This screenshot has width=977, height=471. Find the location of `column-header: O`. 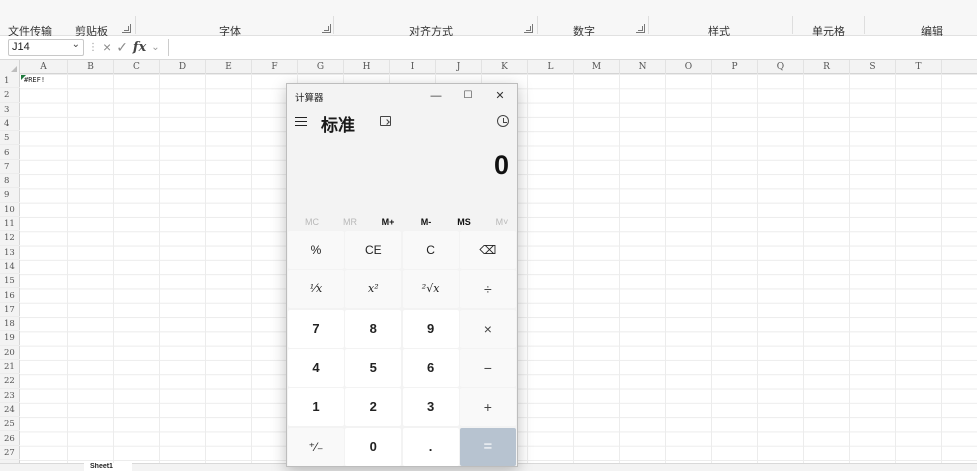

column-header: O is located at coordinates (689, 67).